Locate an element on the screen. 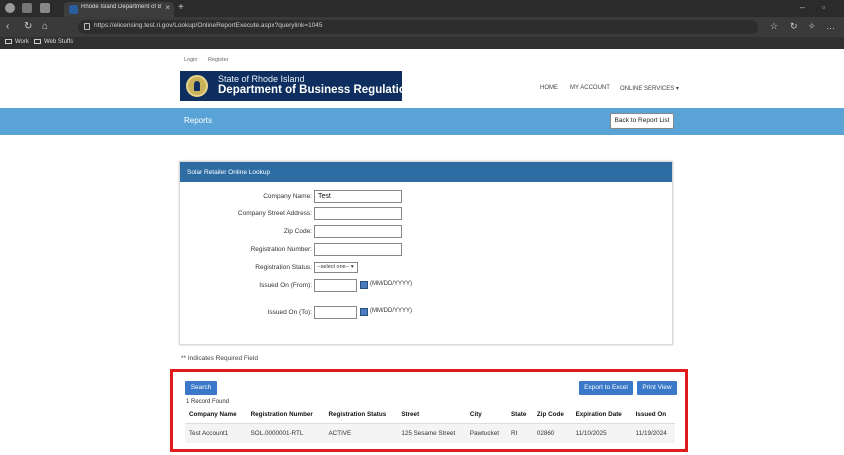  column-header: State is located at coordinates (520, 416).